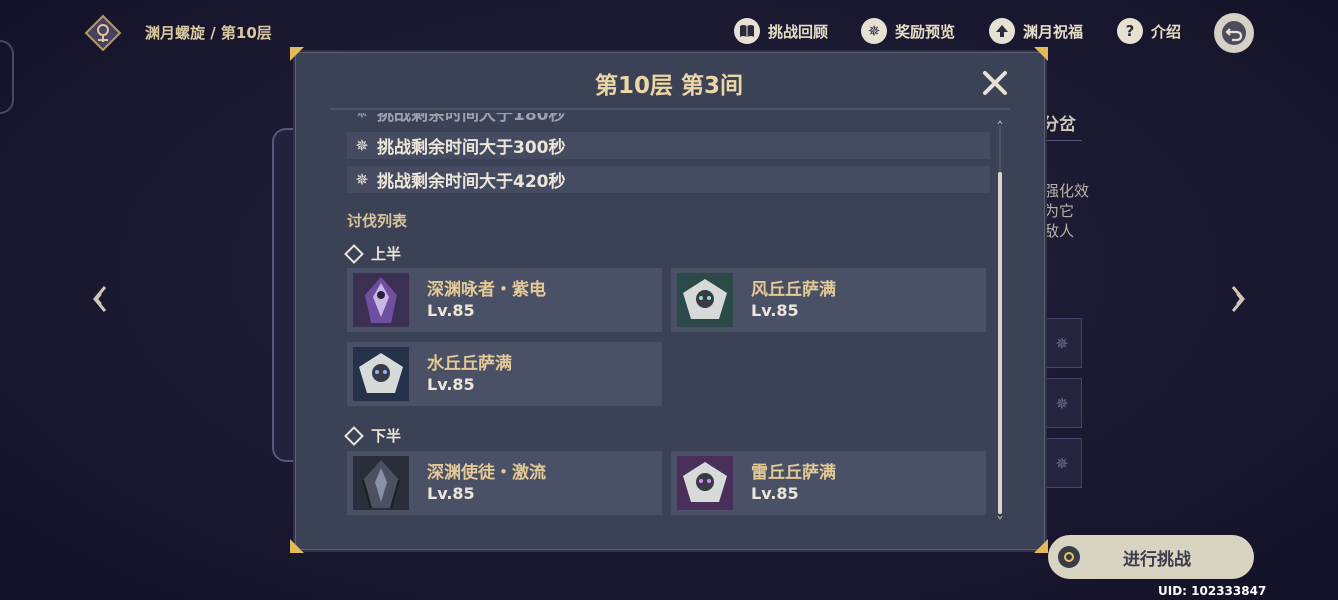 This screenshot has height=600, width=1338. Describe the element at coordinates (995, 83) in the screenshot. I see `close-icon` at that location.